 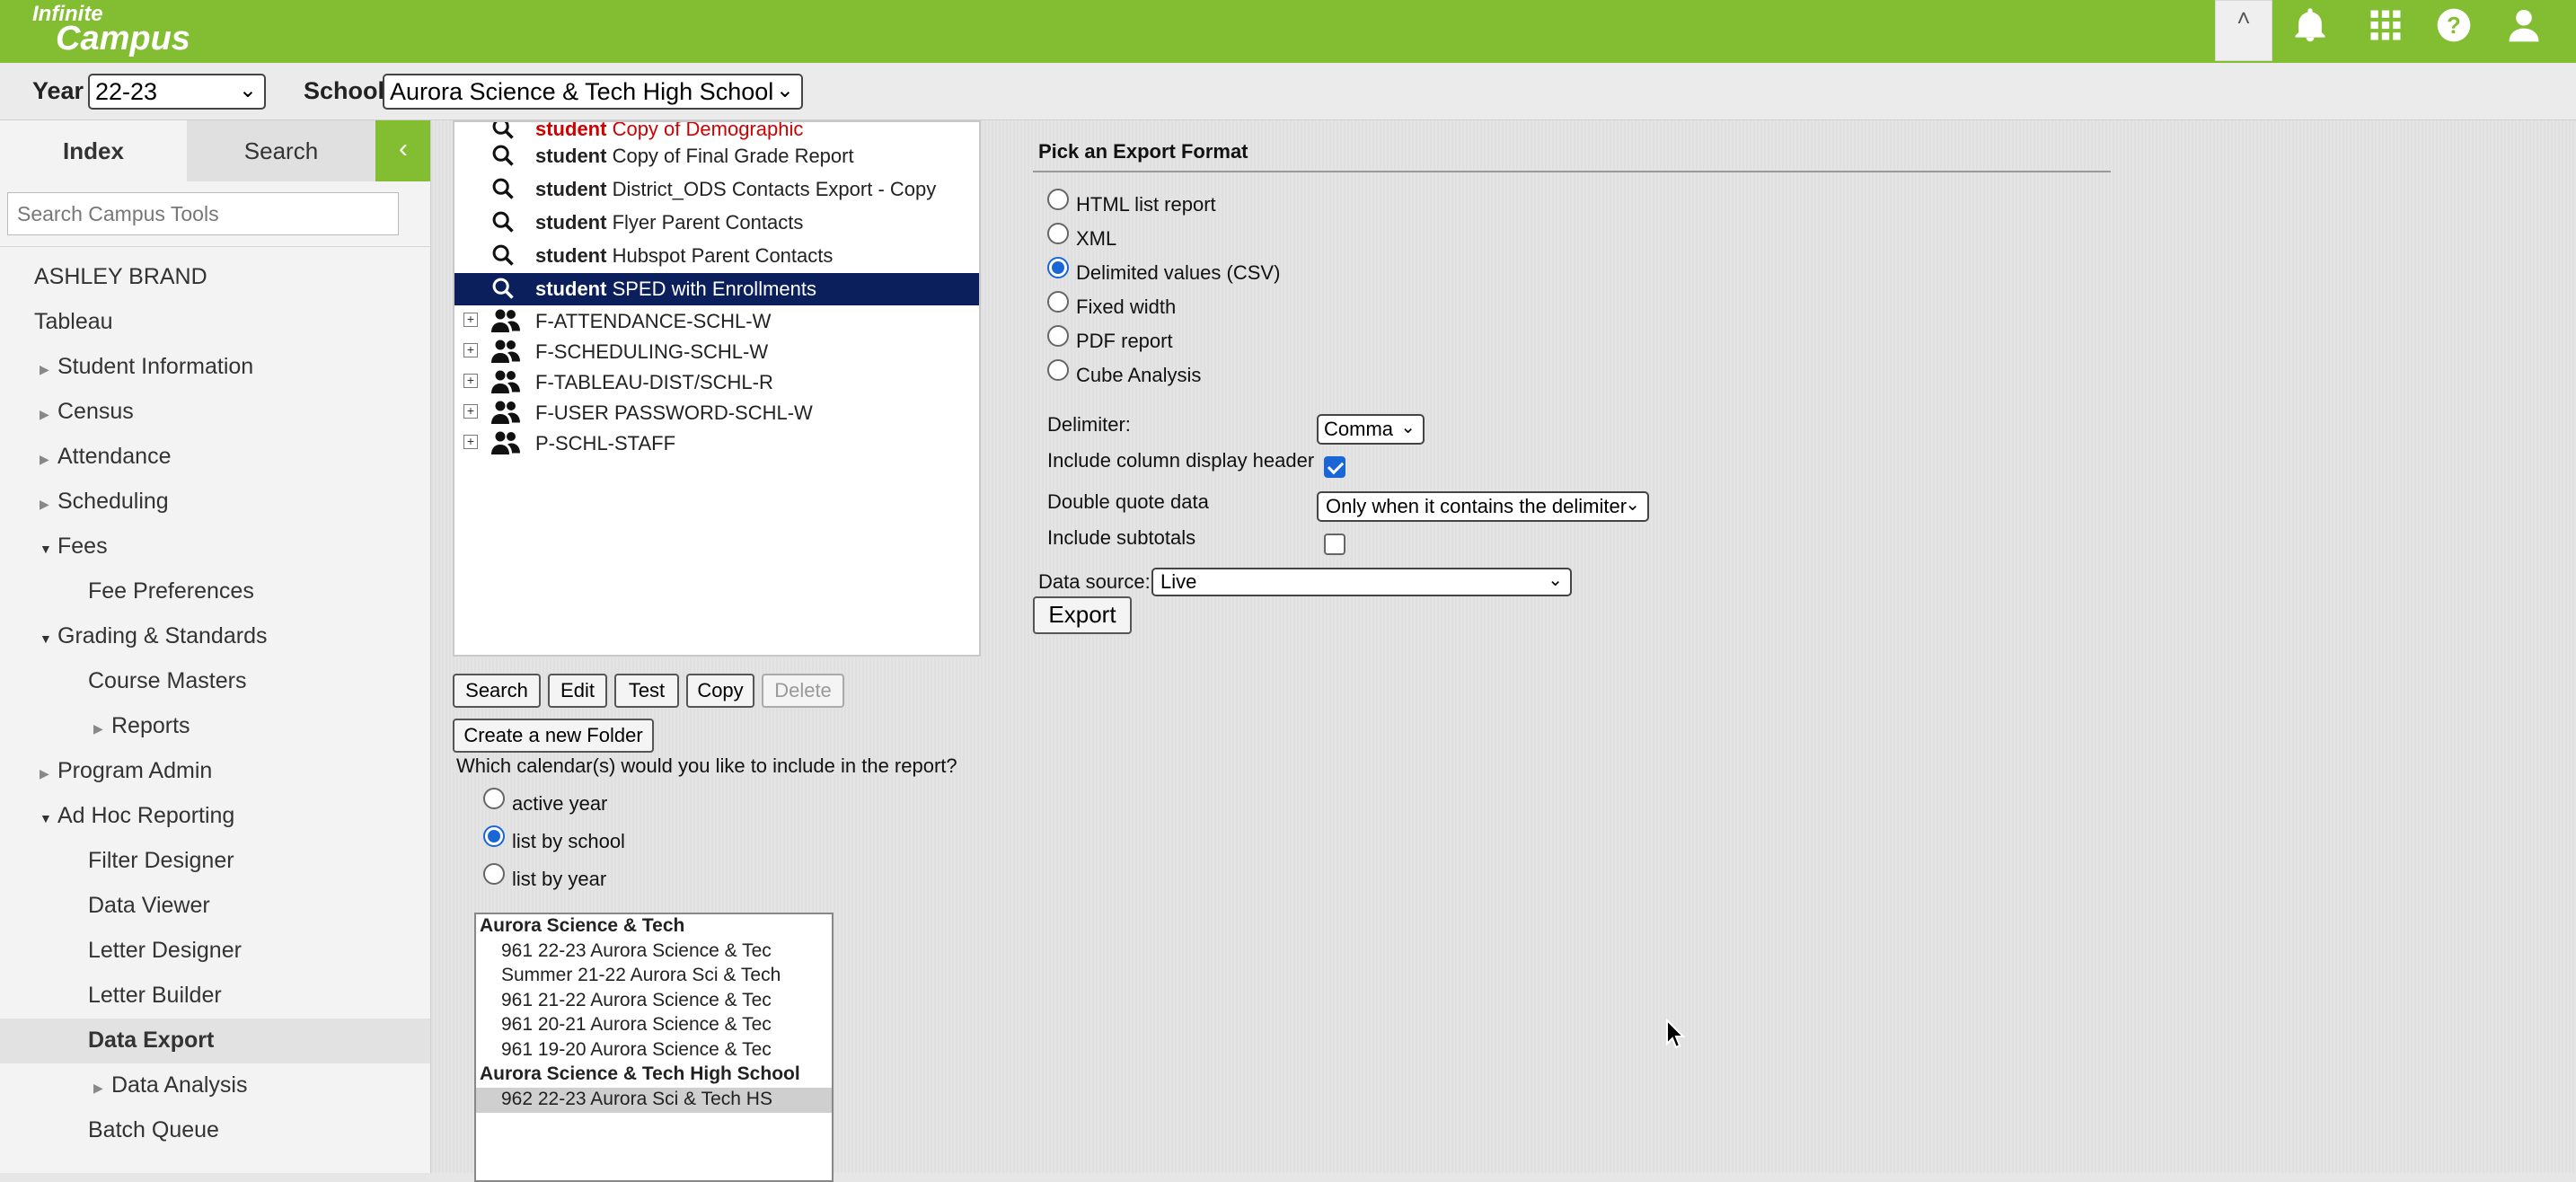 What do you see at coordinates (2243, 30) in the screenshot?
I see `collapse-header-button: ˄` at bounding box center [2243, 30].